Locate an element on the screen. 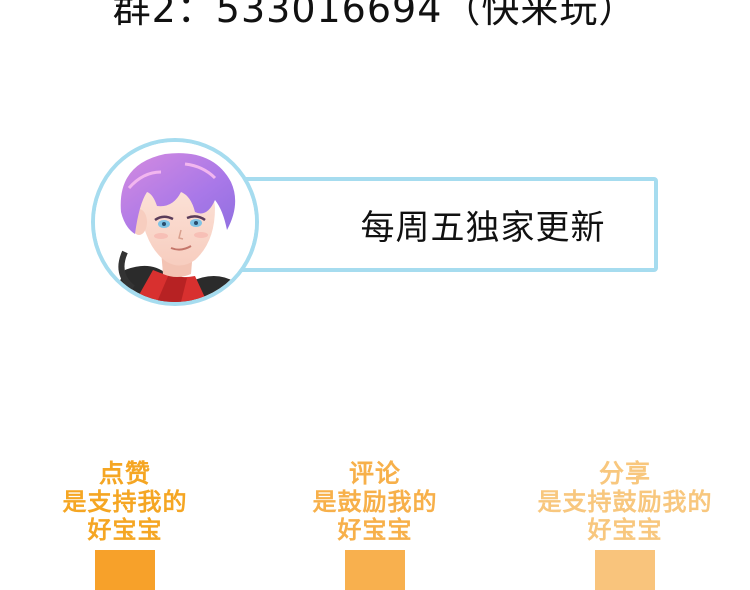 The width and height of the screenshot is (750, 590). share-prompt: 分享 是支持鼓励我的 好宝宝 is located at coordinates (625, 525).